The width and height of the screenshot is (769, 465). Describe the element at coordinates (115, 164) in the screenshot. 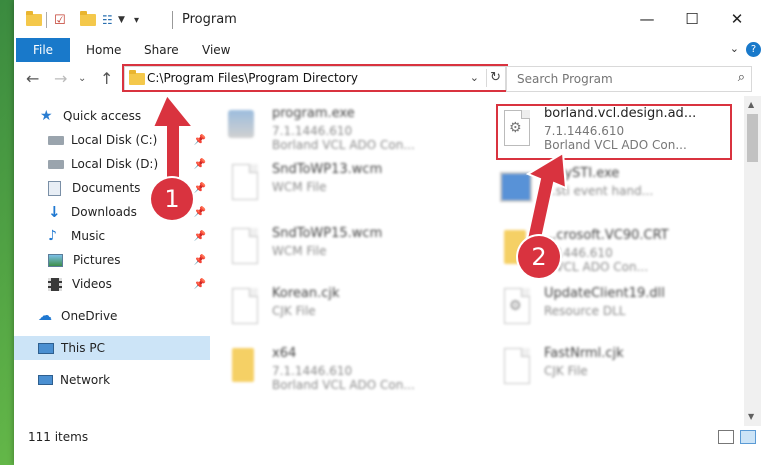

I see `sidebar-item-label: Local Disk (D:)` at that location.